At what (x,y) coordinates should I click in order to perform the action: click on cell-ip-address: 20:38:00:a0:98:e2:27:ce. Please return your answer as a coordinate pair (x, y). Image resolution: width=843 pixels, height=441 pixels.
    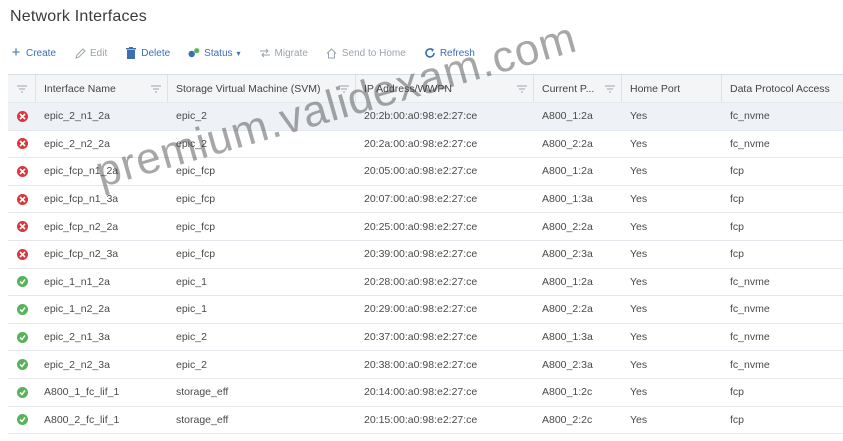
    Looking at the image, I should click on (421, 364).